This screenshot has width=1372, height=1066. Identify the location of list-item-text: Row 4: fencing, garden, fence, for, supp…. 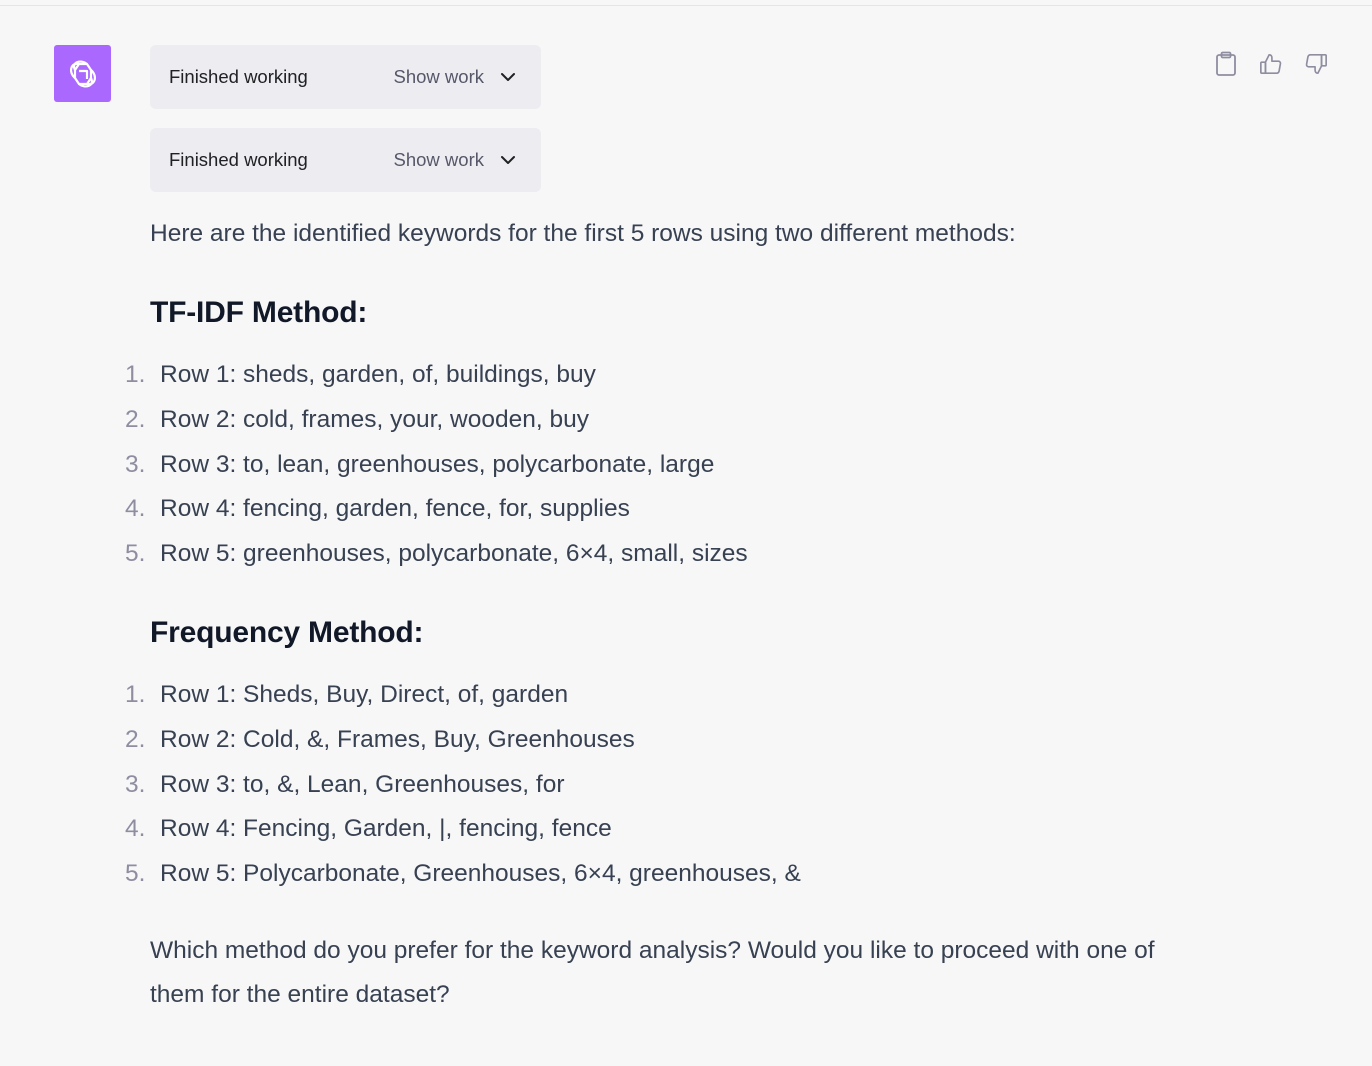
(395, 509).